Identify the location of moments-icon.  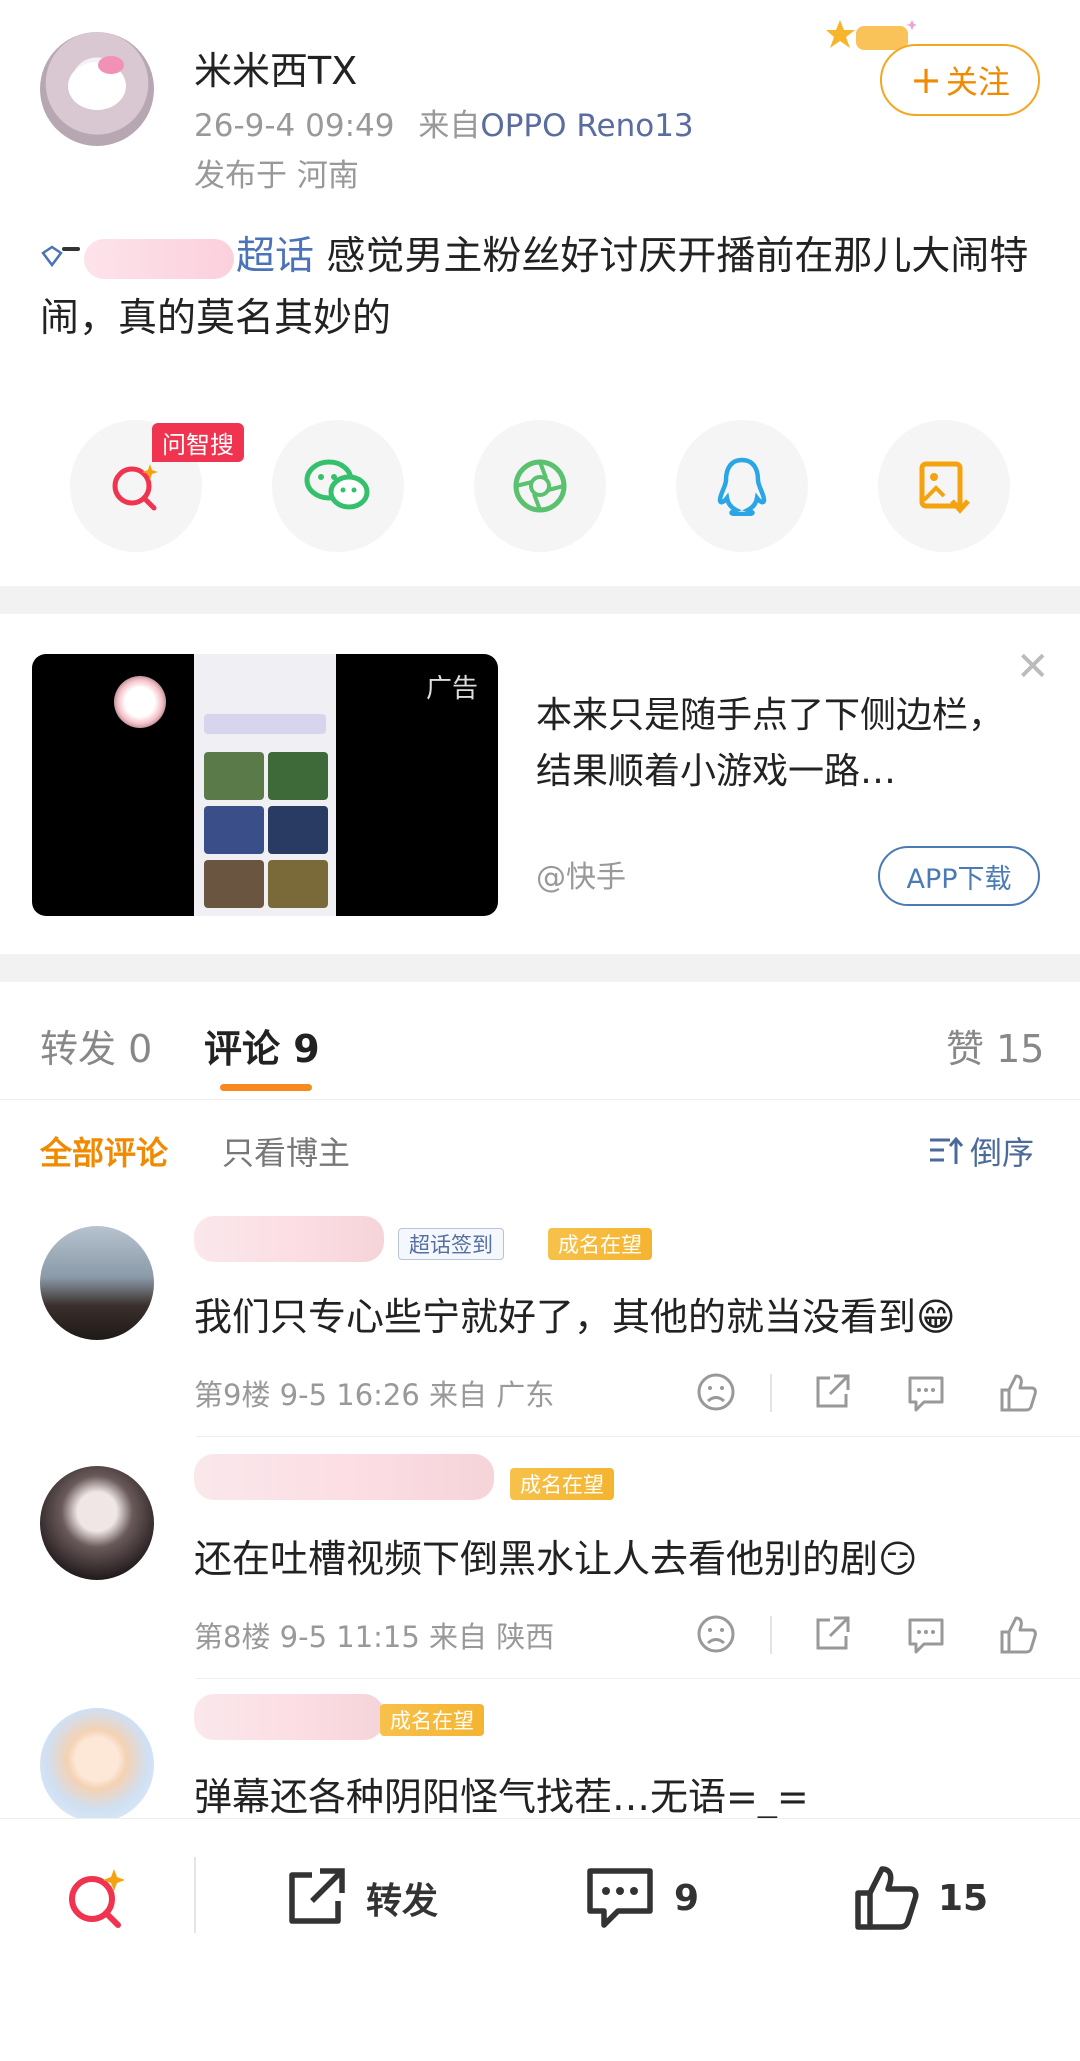
(540, 486).